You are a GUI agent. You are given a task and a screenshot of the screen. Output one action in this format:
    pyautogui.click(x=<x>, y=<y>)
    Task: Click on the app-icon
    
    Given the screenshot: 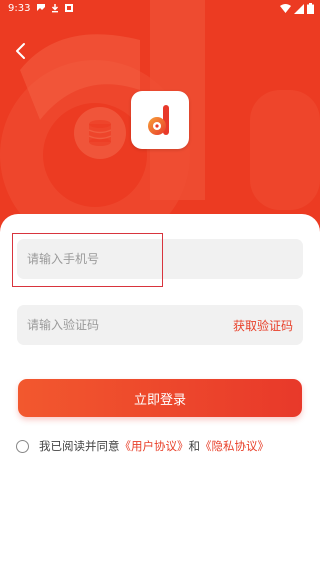 What is the action you would take?
    pyautogui.click(x=69, y=8)
    